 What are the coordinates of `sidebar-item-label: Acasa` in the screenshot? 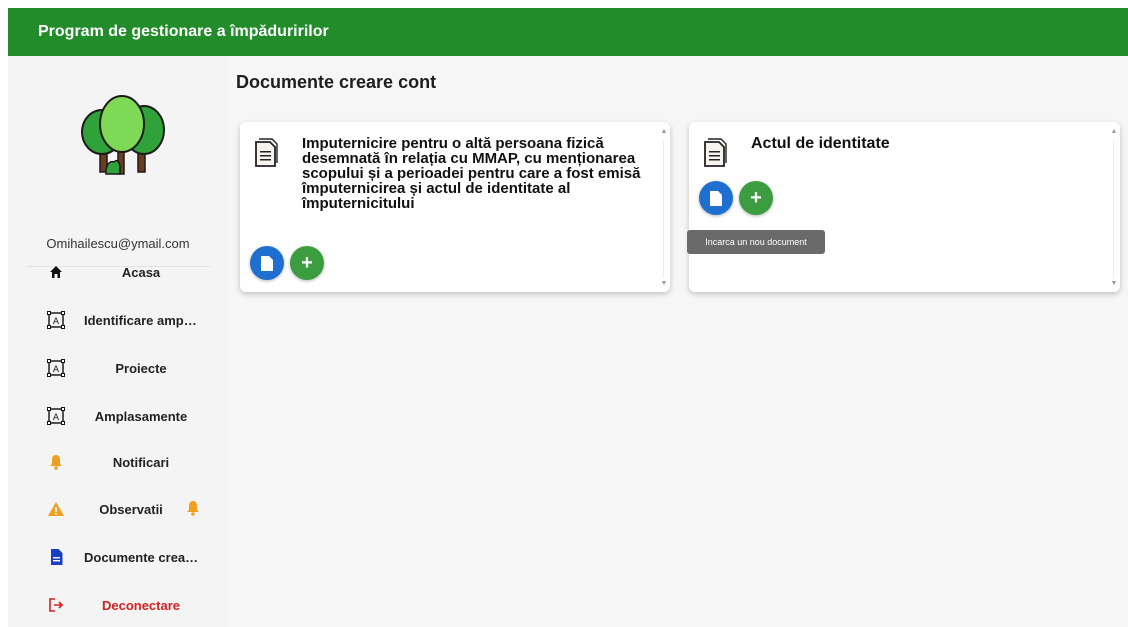 It's located at (141, 272).